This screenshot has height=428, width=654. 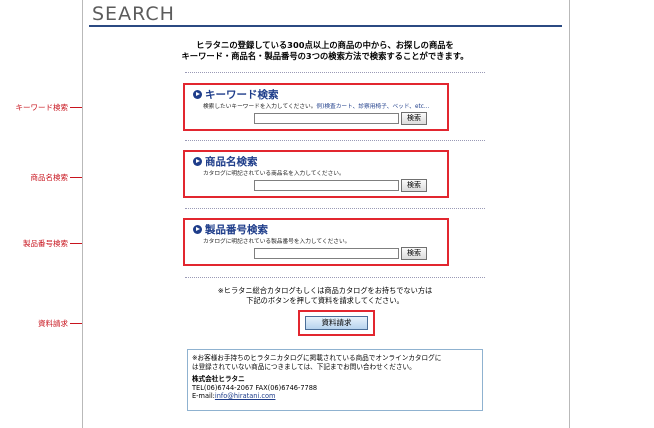 I want to click on product-number-search-desc: カタログに明記されている製品番号を入力してください。, so click(x=277, y=242).